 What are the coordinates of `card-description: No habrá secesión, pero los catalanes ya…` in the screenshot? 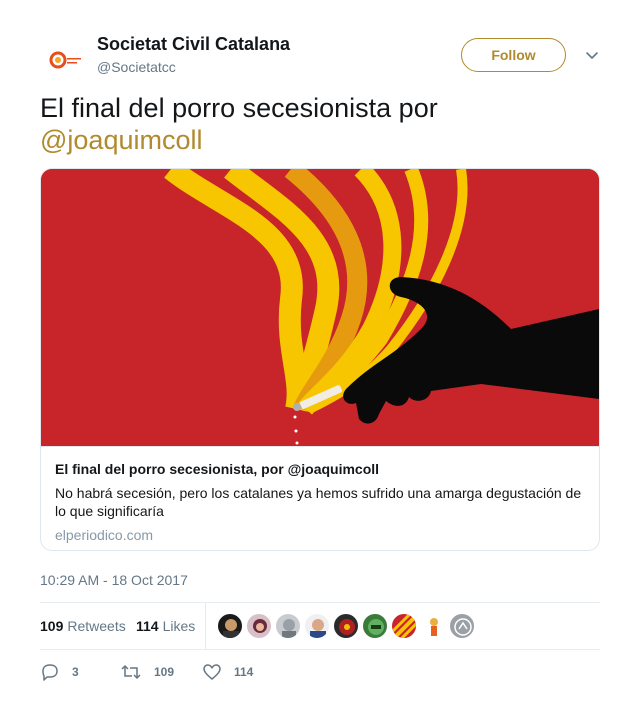 It's located at (318, 502).